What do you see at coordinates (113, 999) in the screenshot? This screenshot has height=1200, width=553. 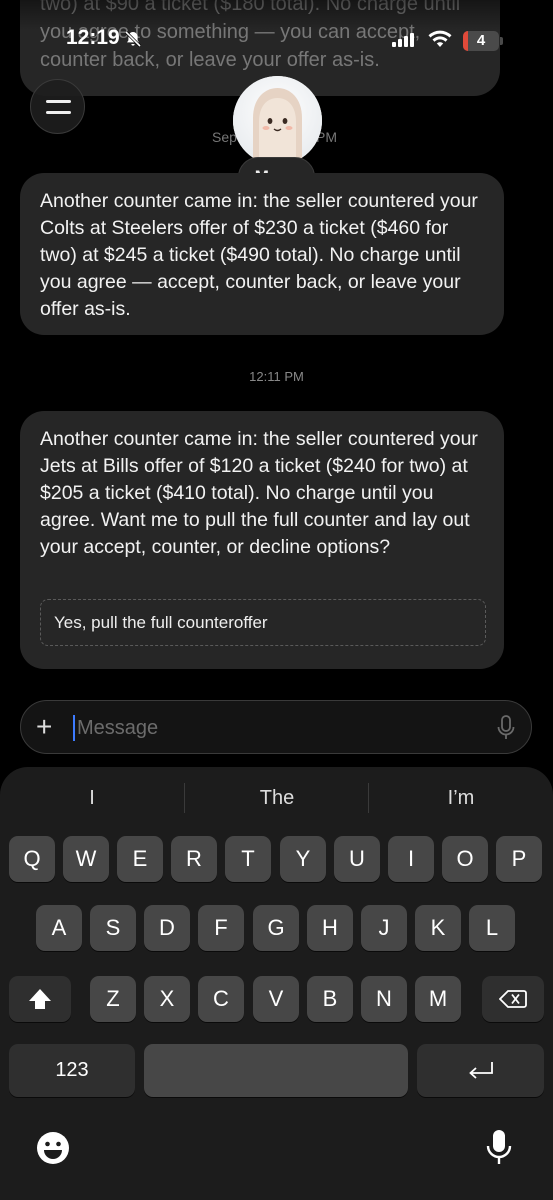 I see `key: Z` at bounding box center [113, 999].